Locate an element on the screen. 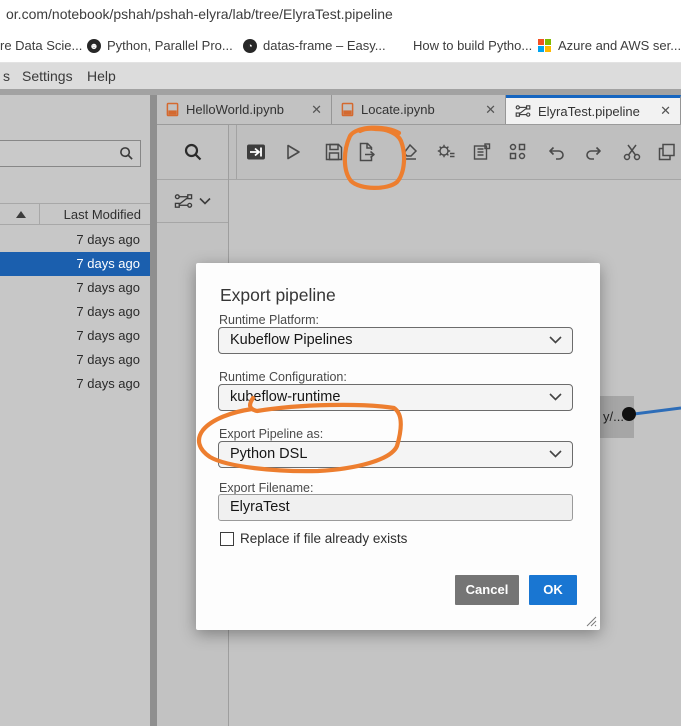  pipeline-toolbar is located at coordinates (455, 152).